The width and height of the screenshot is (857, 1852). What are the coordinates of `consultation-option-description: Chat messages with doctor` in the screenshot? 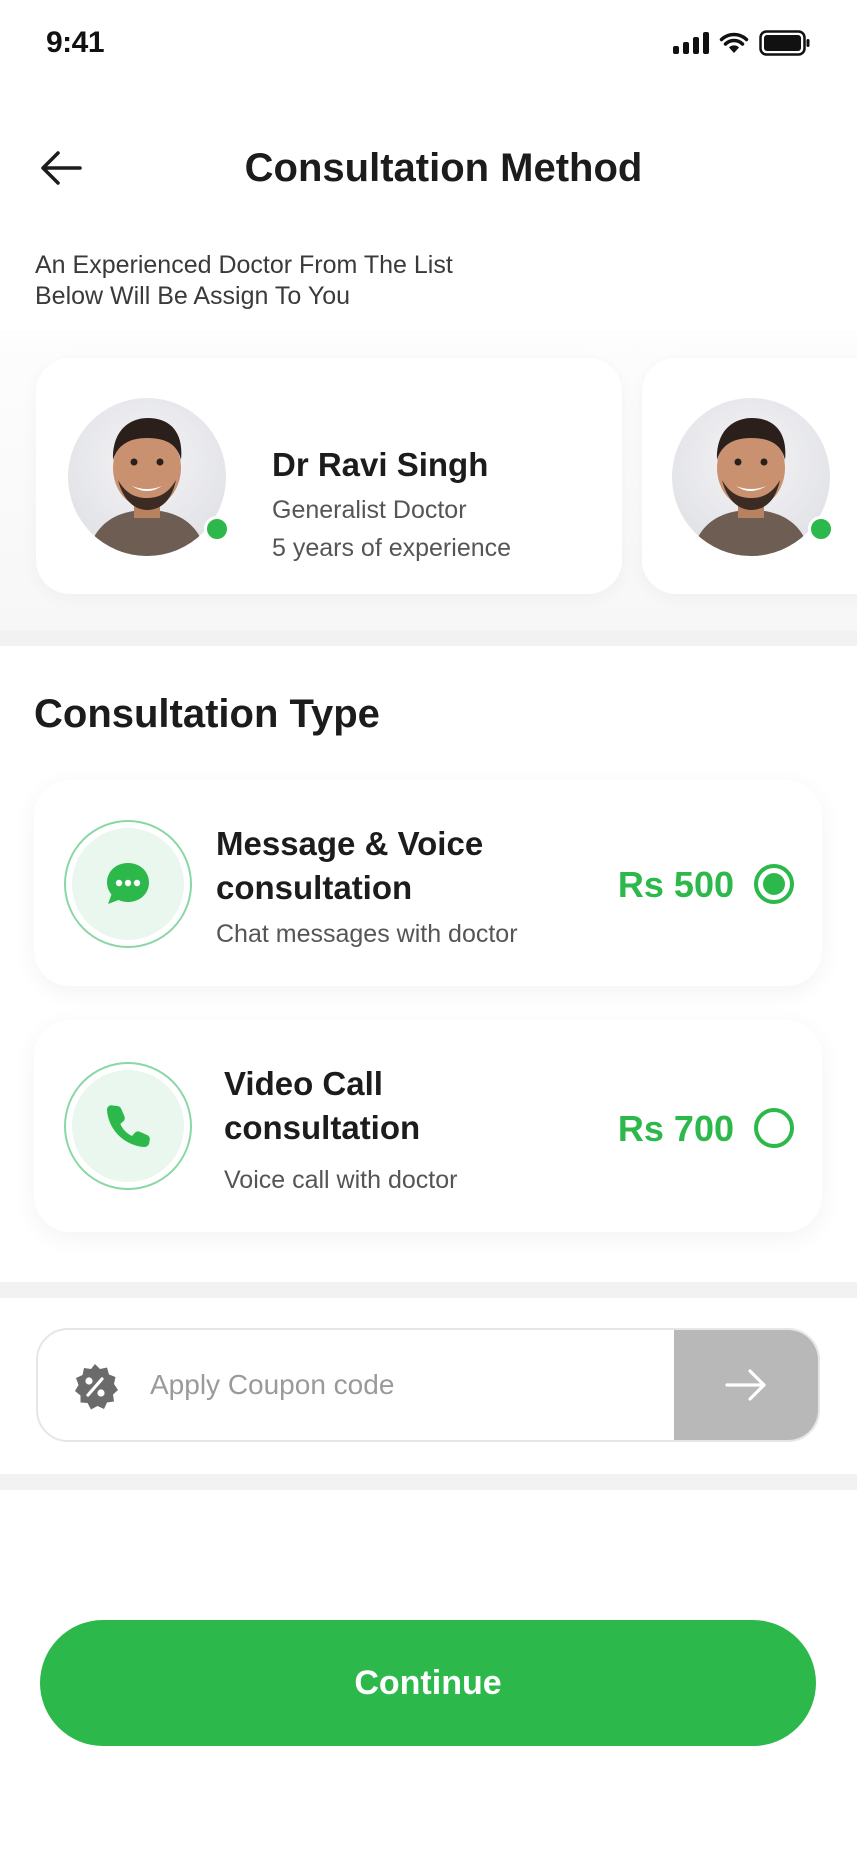 It's located at (367, 934).